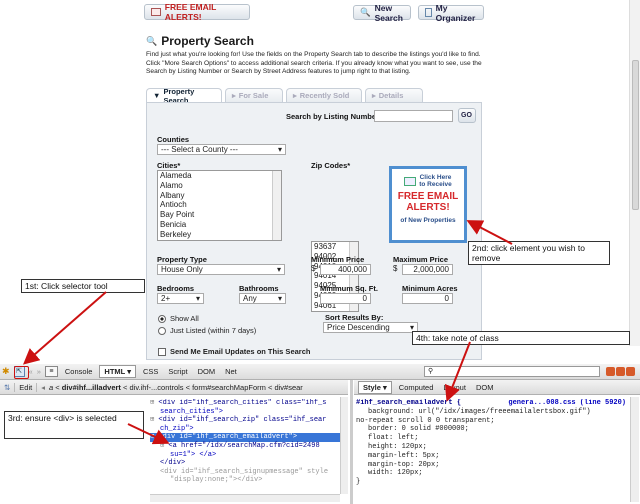  What do you see at coordinates (150, 371) in the screenshot?
I see `tab-css: CSS` at bounding box center [150, 371].